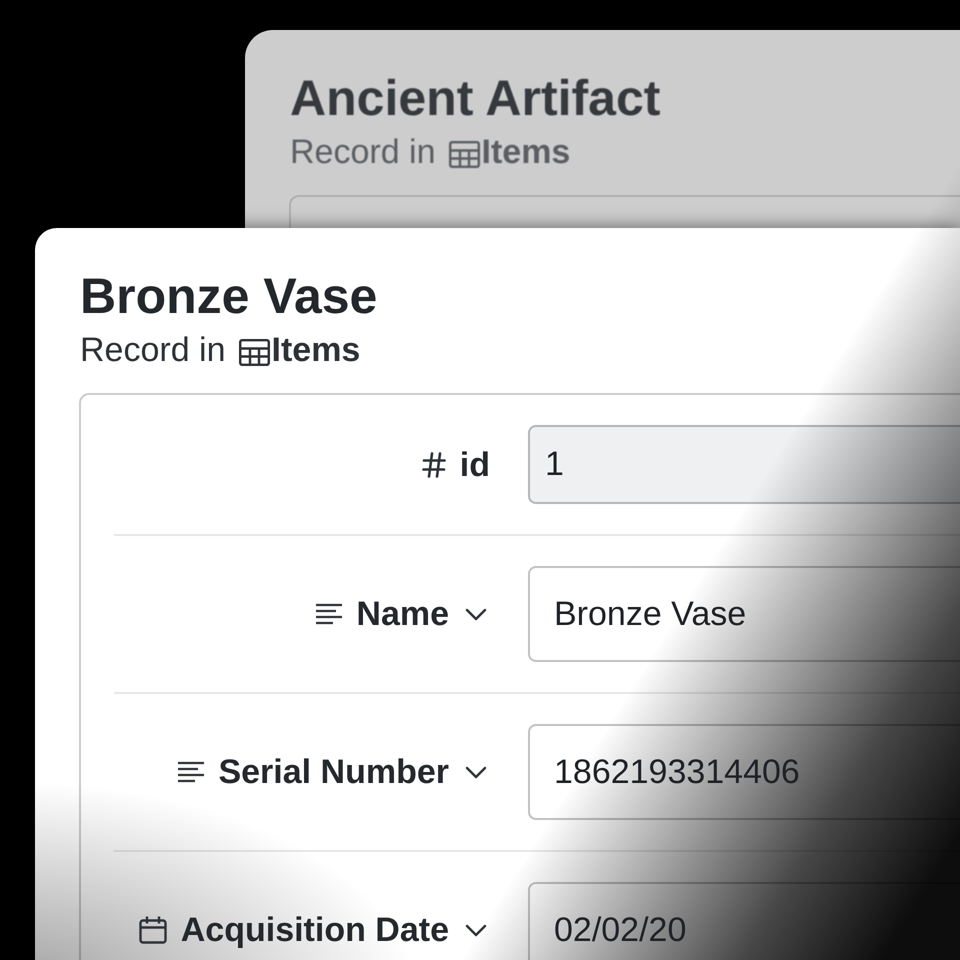 The width and height of the screenshot is (960, 960). What do you see at coordinates (744, 921) in the screenshot?
I see `input-field: 02/02/20` at bounding box center [744, 921].